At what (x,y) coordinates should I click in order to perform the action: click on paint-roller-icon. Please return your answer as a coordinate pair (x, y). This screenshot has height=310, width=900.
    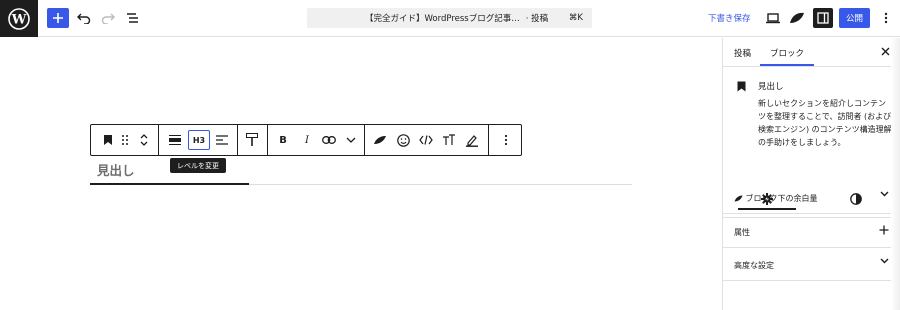
    Looking at the image, I should click on (252, 140).